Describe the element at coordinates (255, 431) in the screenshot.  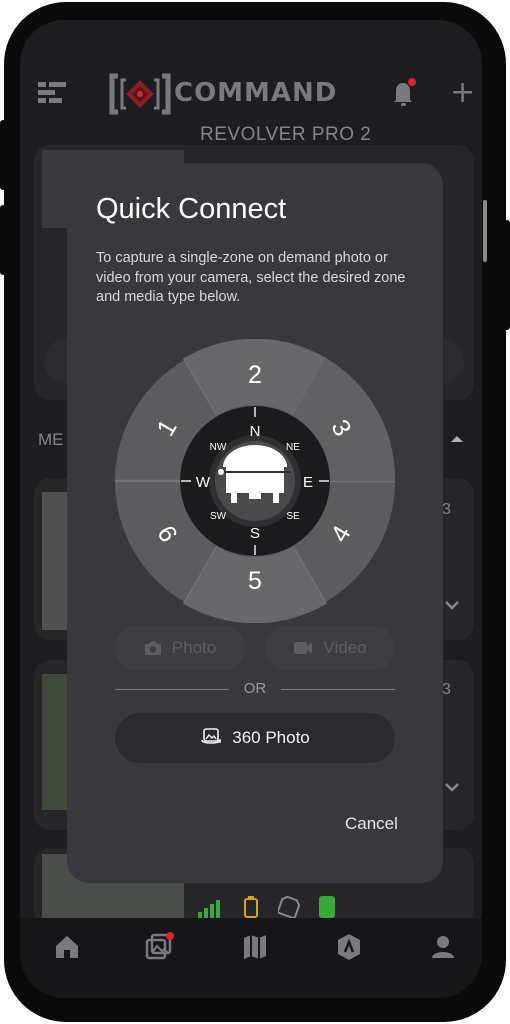
I see `compass-n: N` at that location.